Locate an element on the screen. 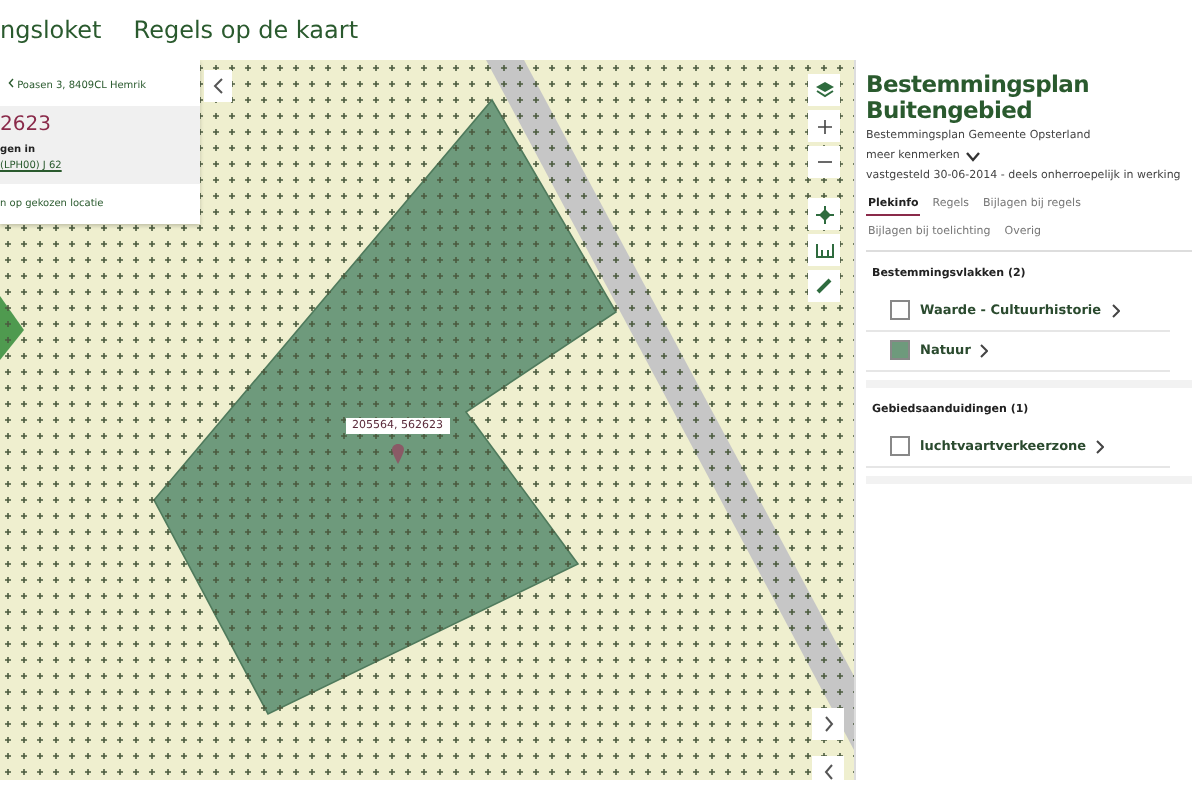 The width and height of the screenshot is (1200, 800). pencil-icon is located at coordinates (824, 286).